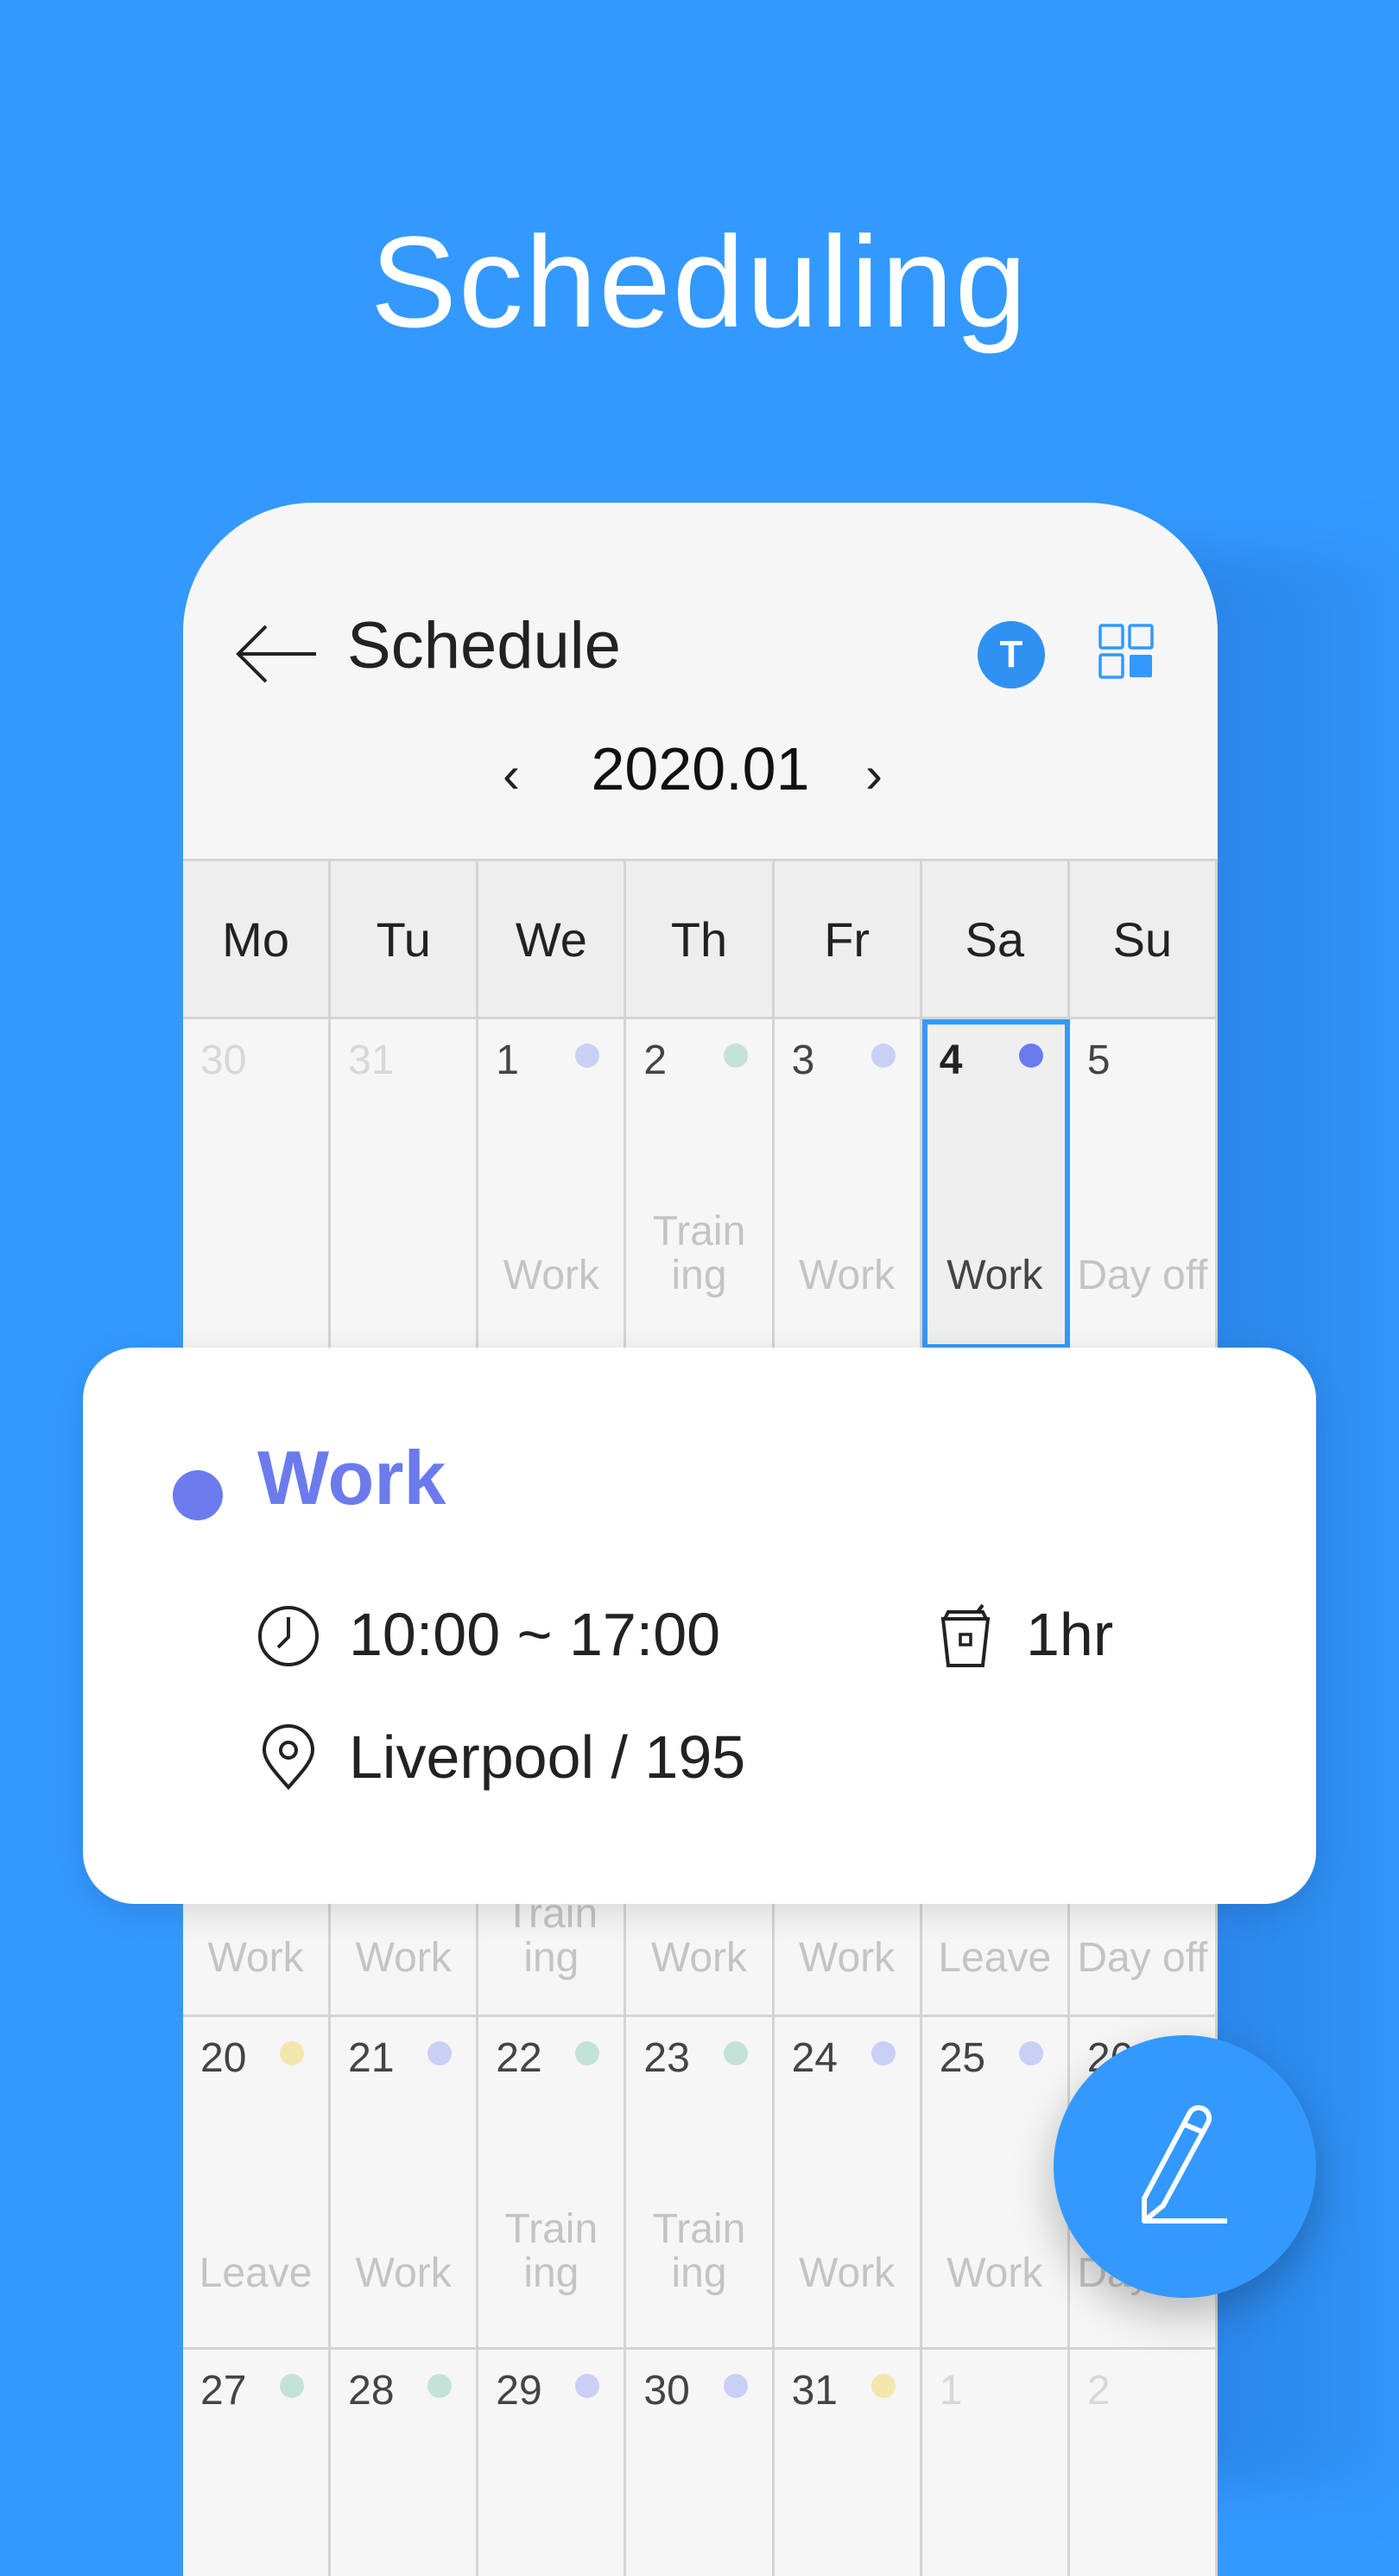  Describe the element at coordinates (814, 2058) in the screenshot. I see `day-number: 24` at that location.